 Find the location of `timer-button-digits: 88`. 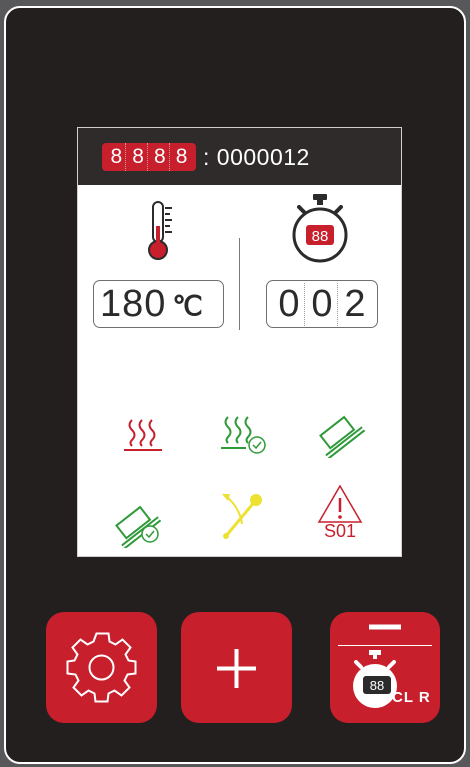

timer-button-digits: 88 is located at coordinates (377, 685).